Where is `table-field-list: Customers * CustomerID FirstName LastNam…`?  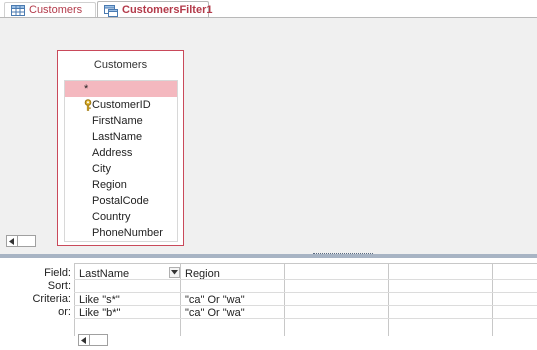
table-field-list: Customers * CustomerID FirstName LastNam… is located at coordinates (120, 148).